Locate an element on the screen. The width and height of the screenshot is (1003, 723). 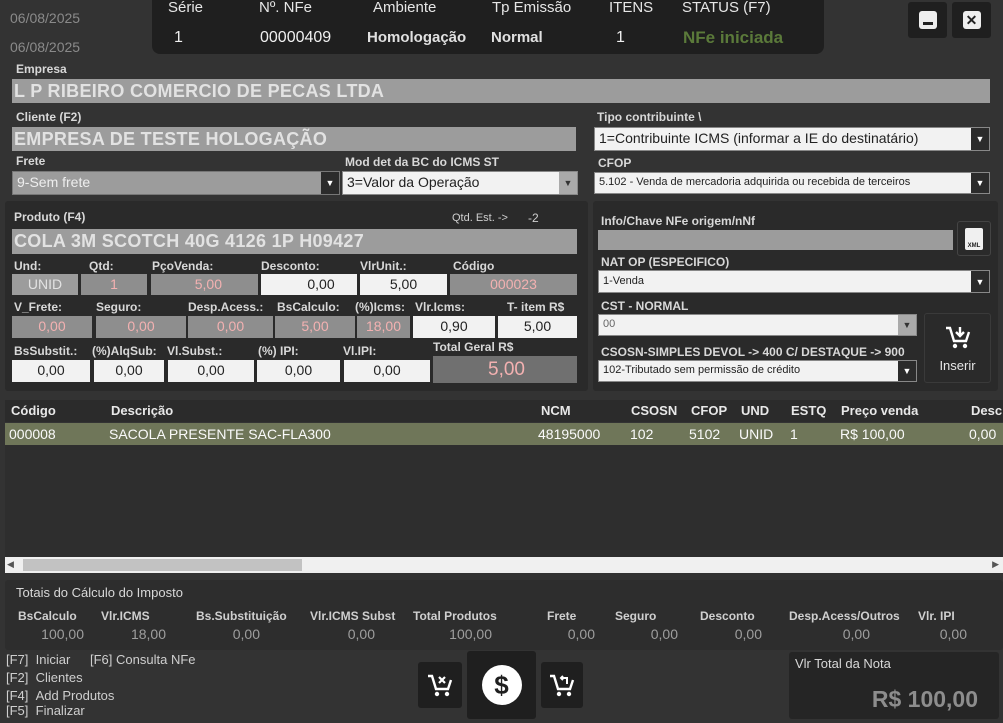
v-frete-label: V_Frete: is located at coordinates (38, 307).